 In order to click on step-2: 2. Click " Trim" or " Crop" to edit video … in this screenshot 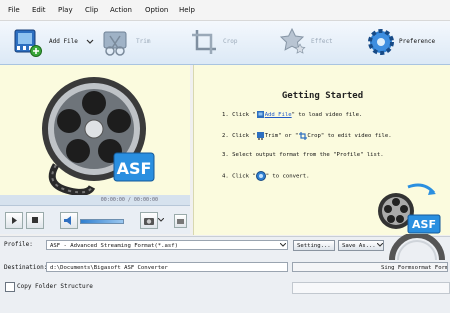, I will do `click(307, 135)`.